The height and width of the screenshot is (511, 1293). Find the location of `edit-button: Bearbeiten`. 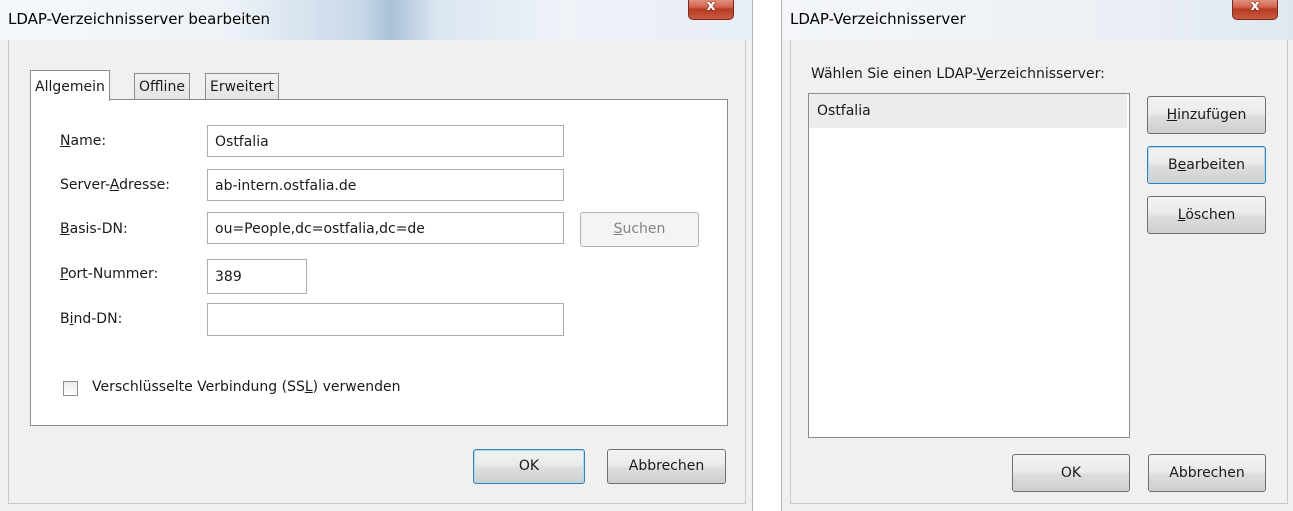

edit-button: Bearbeiten is located at coordinates (1206, 165).